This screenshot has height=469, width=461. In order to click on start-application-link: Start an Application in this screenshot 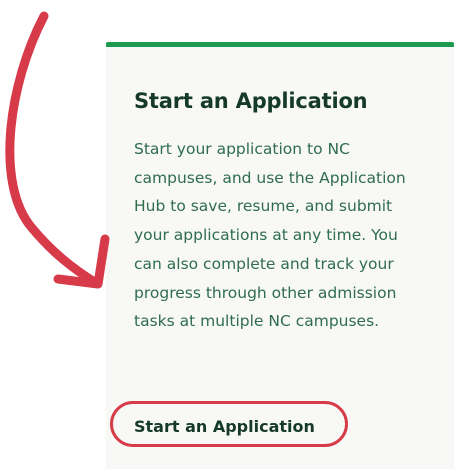, I will do `click(224, 427)`.